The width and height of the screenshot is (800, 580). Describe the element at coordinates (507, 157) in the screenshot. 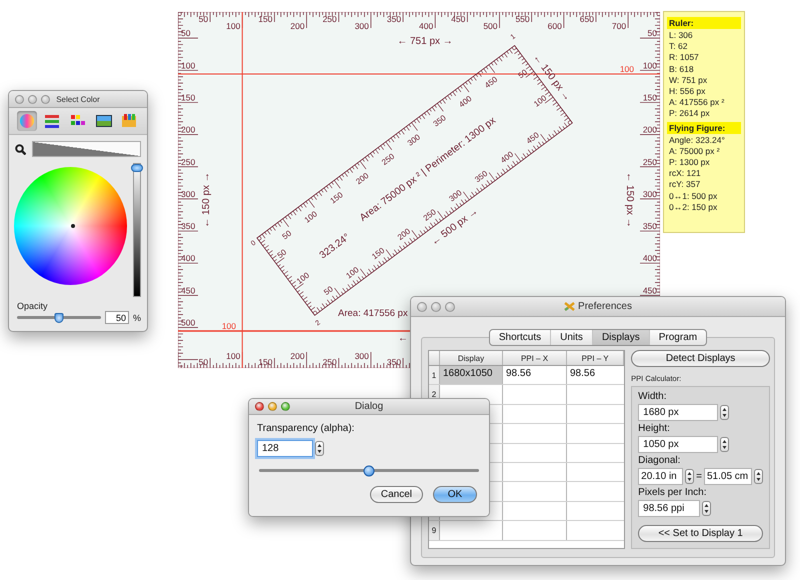

I see `figure-ruler-label: 400` at that location.